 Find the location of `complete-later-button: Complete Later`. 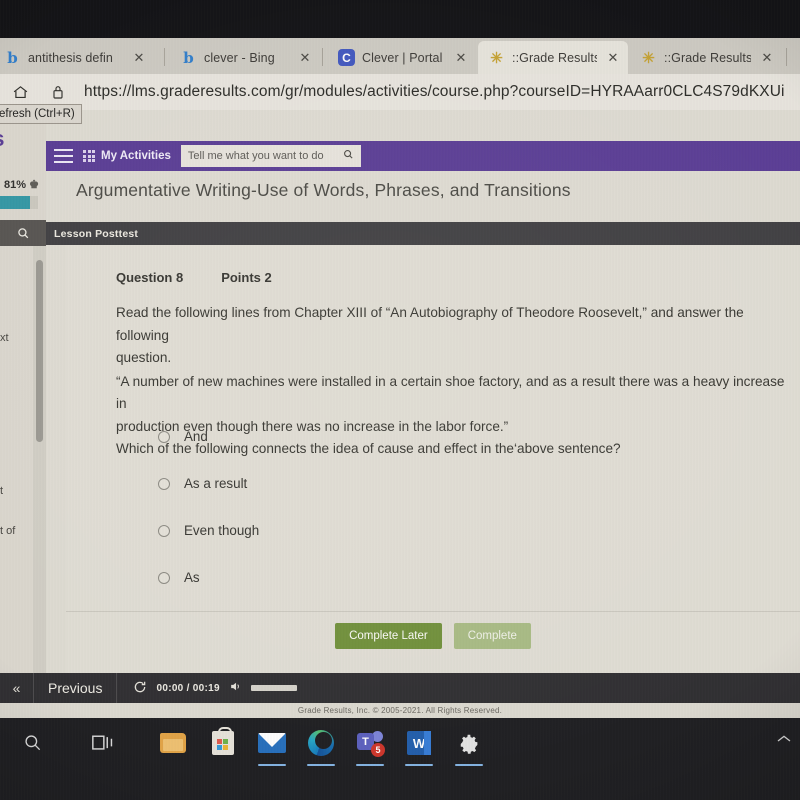

complete-later-button: Complete Later is located at coordinates (388, 635).